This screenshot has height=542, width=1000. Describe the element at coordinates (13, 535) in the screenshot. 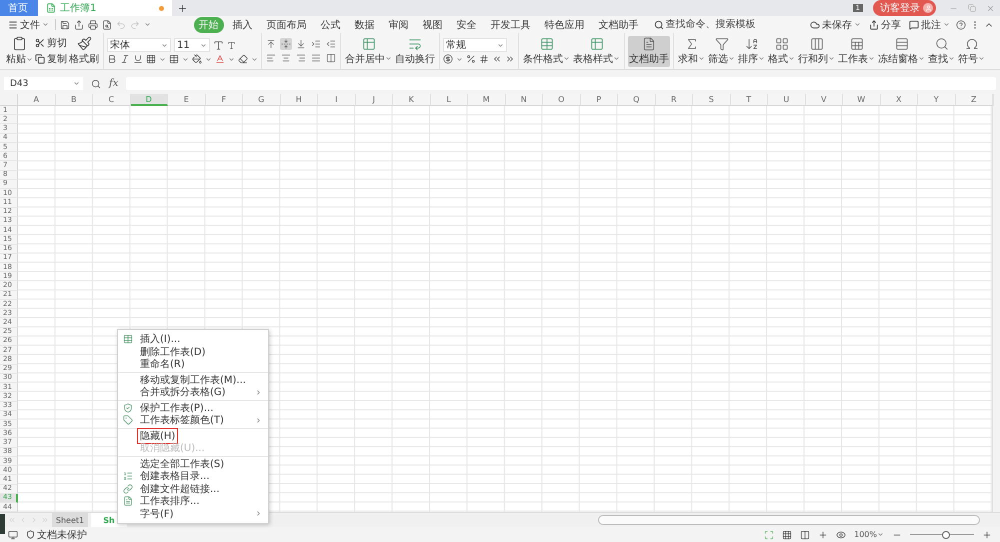

I see `monitor-icon` at that location.